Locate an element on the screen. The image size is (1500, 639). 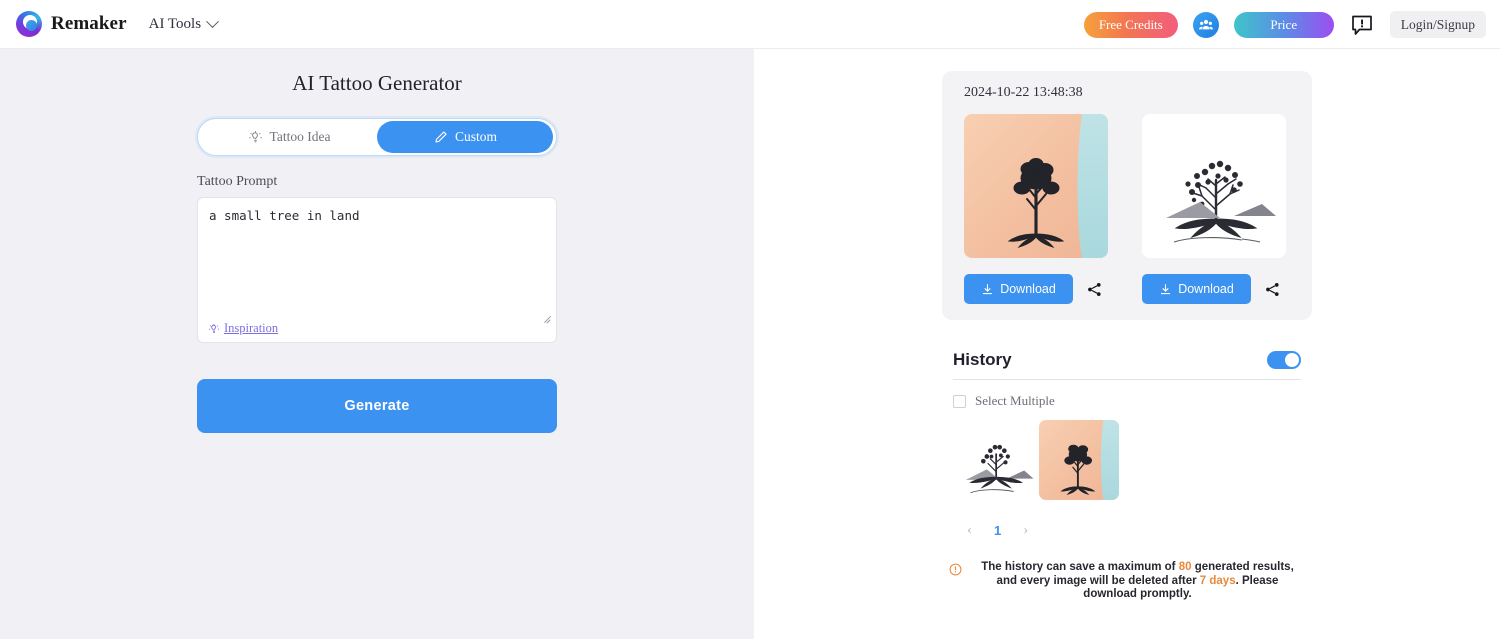
price-button: Price is located at coordinates (1283, 24).